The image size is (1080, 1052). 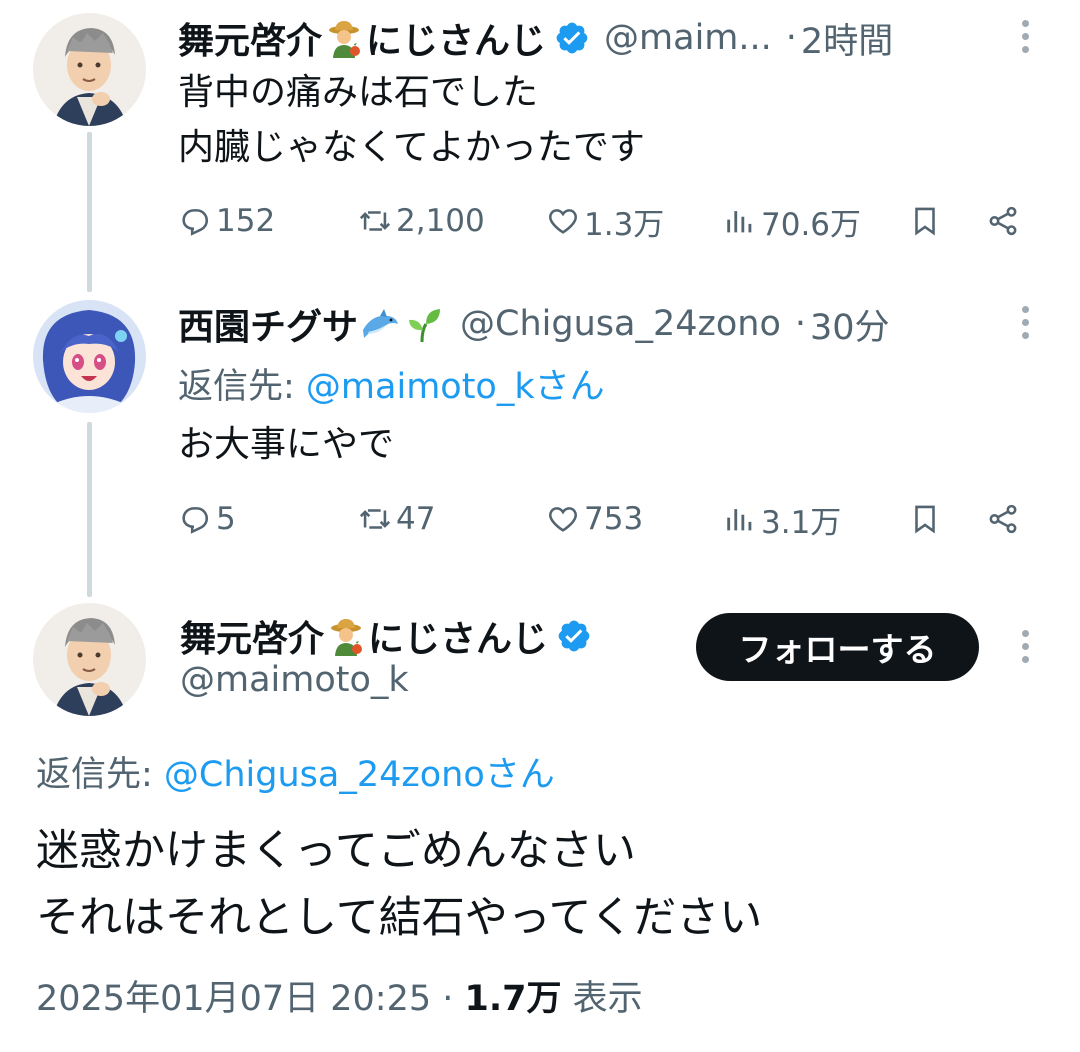 What do you see at coordinates (455, 387) in the screenshot?
I see `reply-to-mention: @maimoto_kさん` at bounding box center [455, 387].